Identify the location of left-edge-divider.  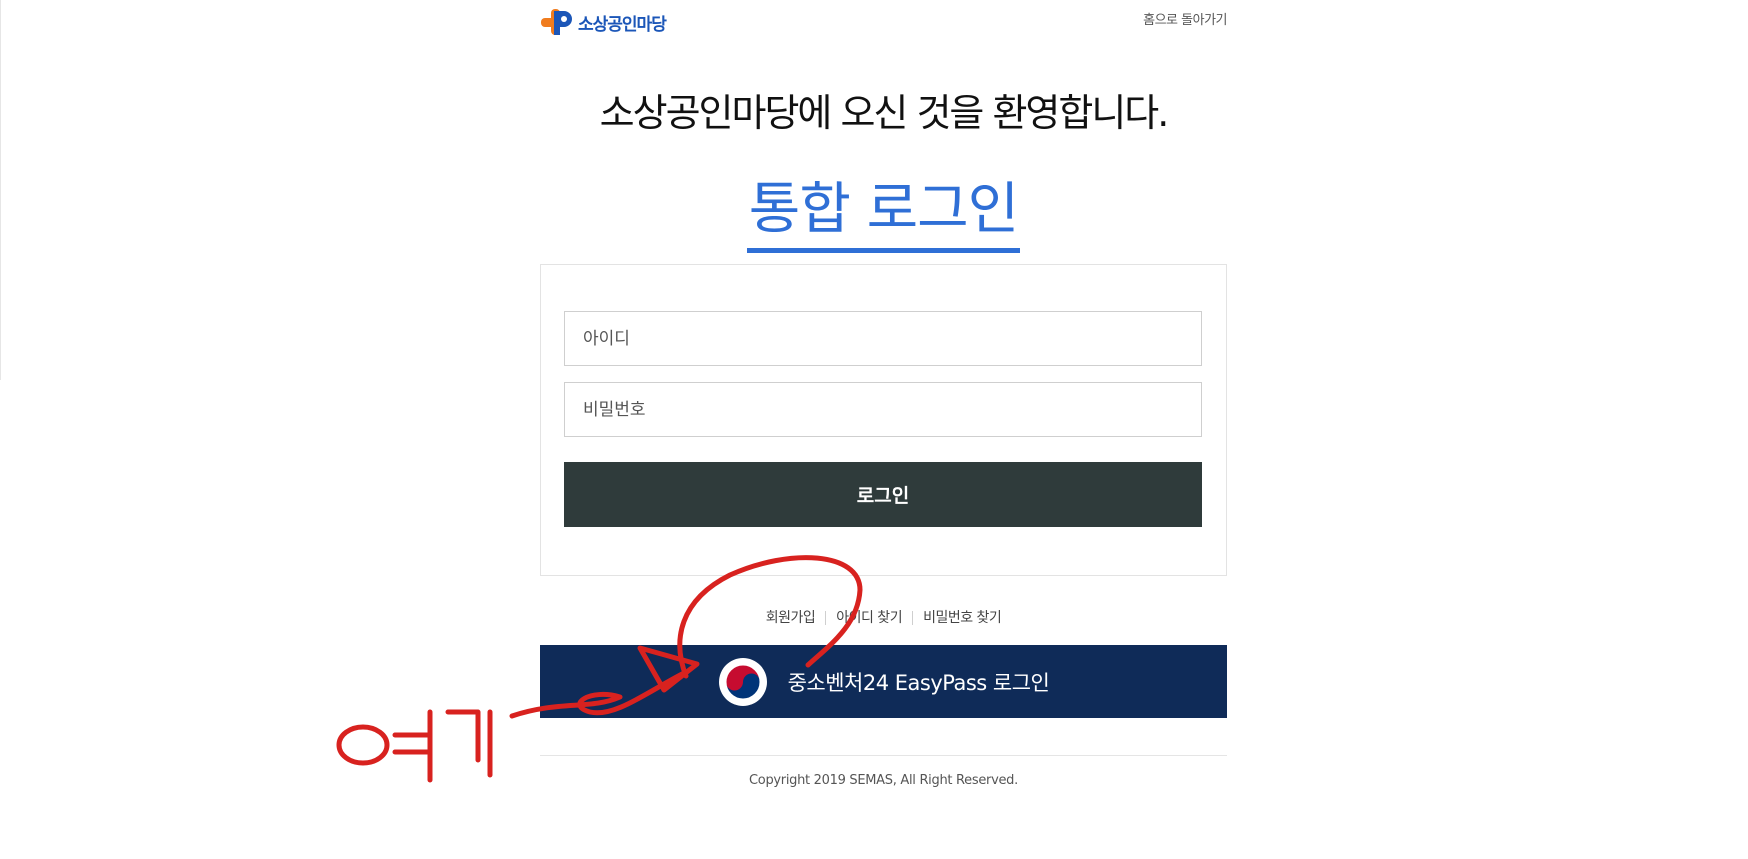
(0, 190).